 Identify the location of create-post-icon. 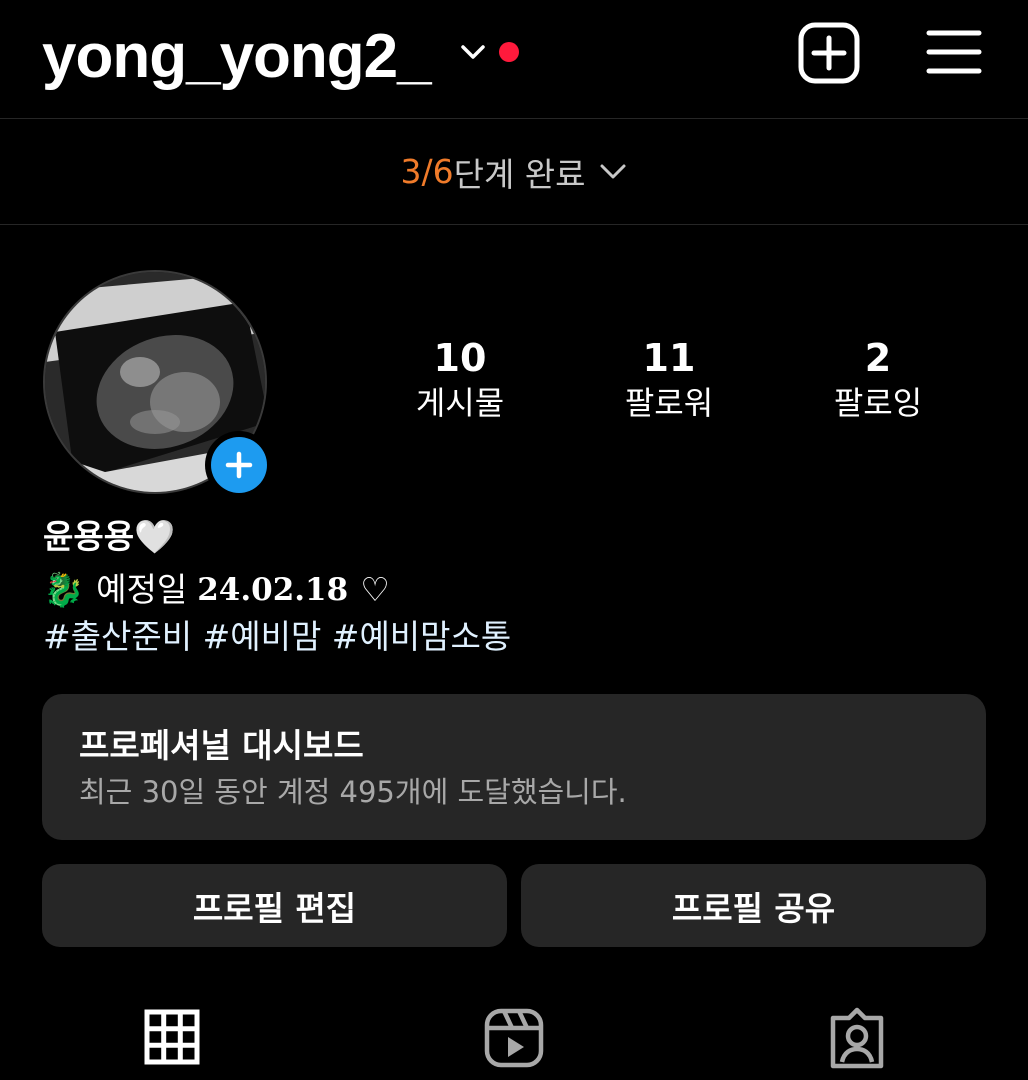
(829, 53).